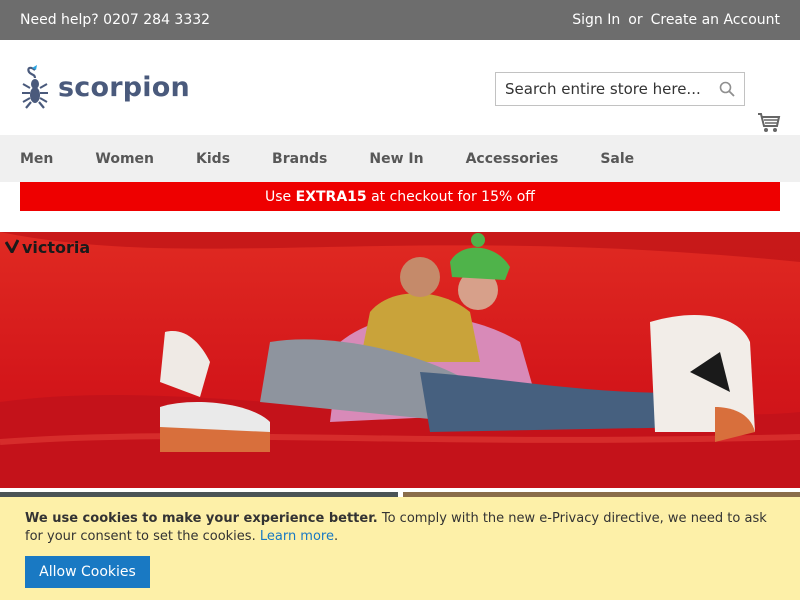 Image resolution: width=800 pixels, height=600 pixels. Describe the element at coordinates (87, 572) in the screenshot. I see `allow-cookies-button: Allow Cookies` at that location.